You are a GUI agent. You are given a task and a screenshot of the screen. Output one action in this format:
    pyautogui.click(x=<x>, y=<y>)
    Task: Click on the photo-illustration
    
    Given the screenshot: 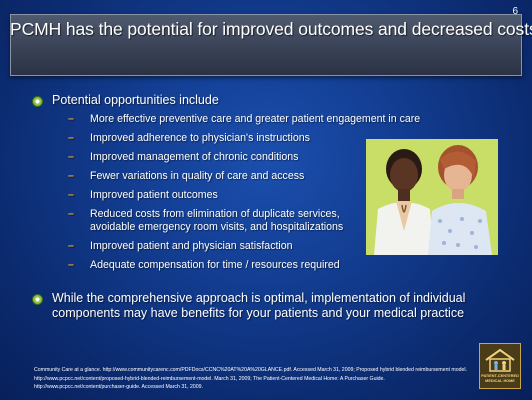 What is the action you would take?
    pyautogui.click(x=432, y=197)
    